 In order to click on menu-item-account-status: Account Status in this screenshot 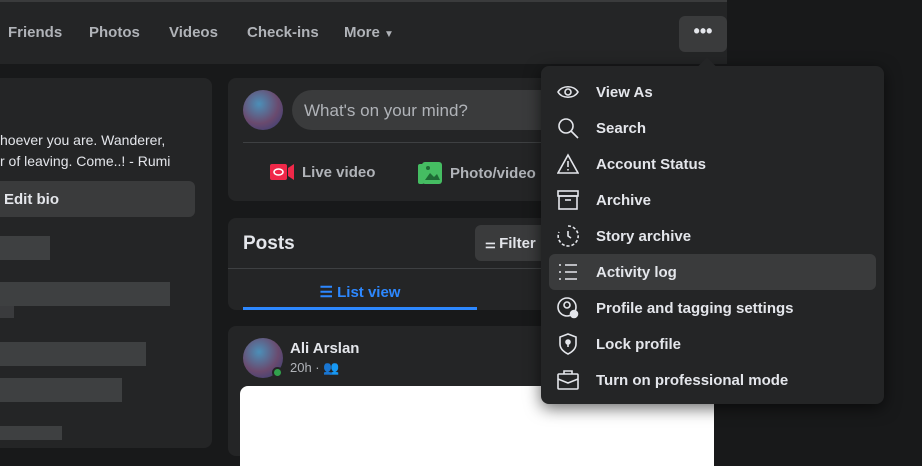, I will do `click(712, 164)`.